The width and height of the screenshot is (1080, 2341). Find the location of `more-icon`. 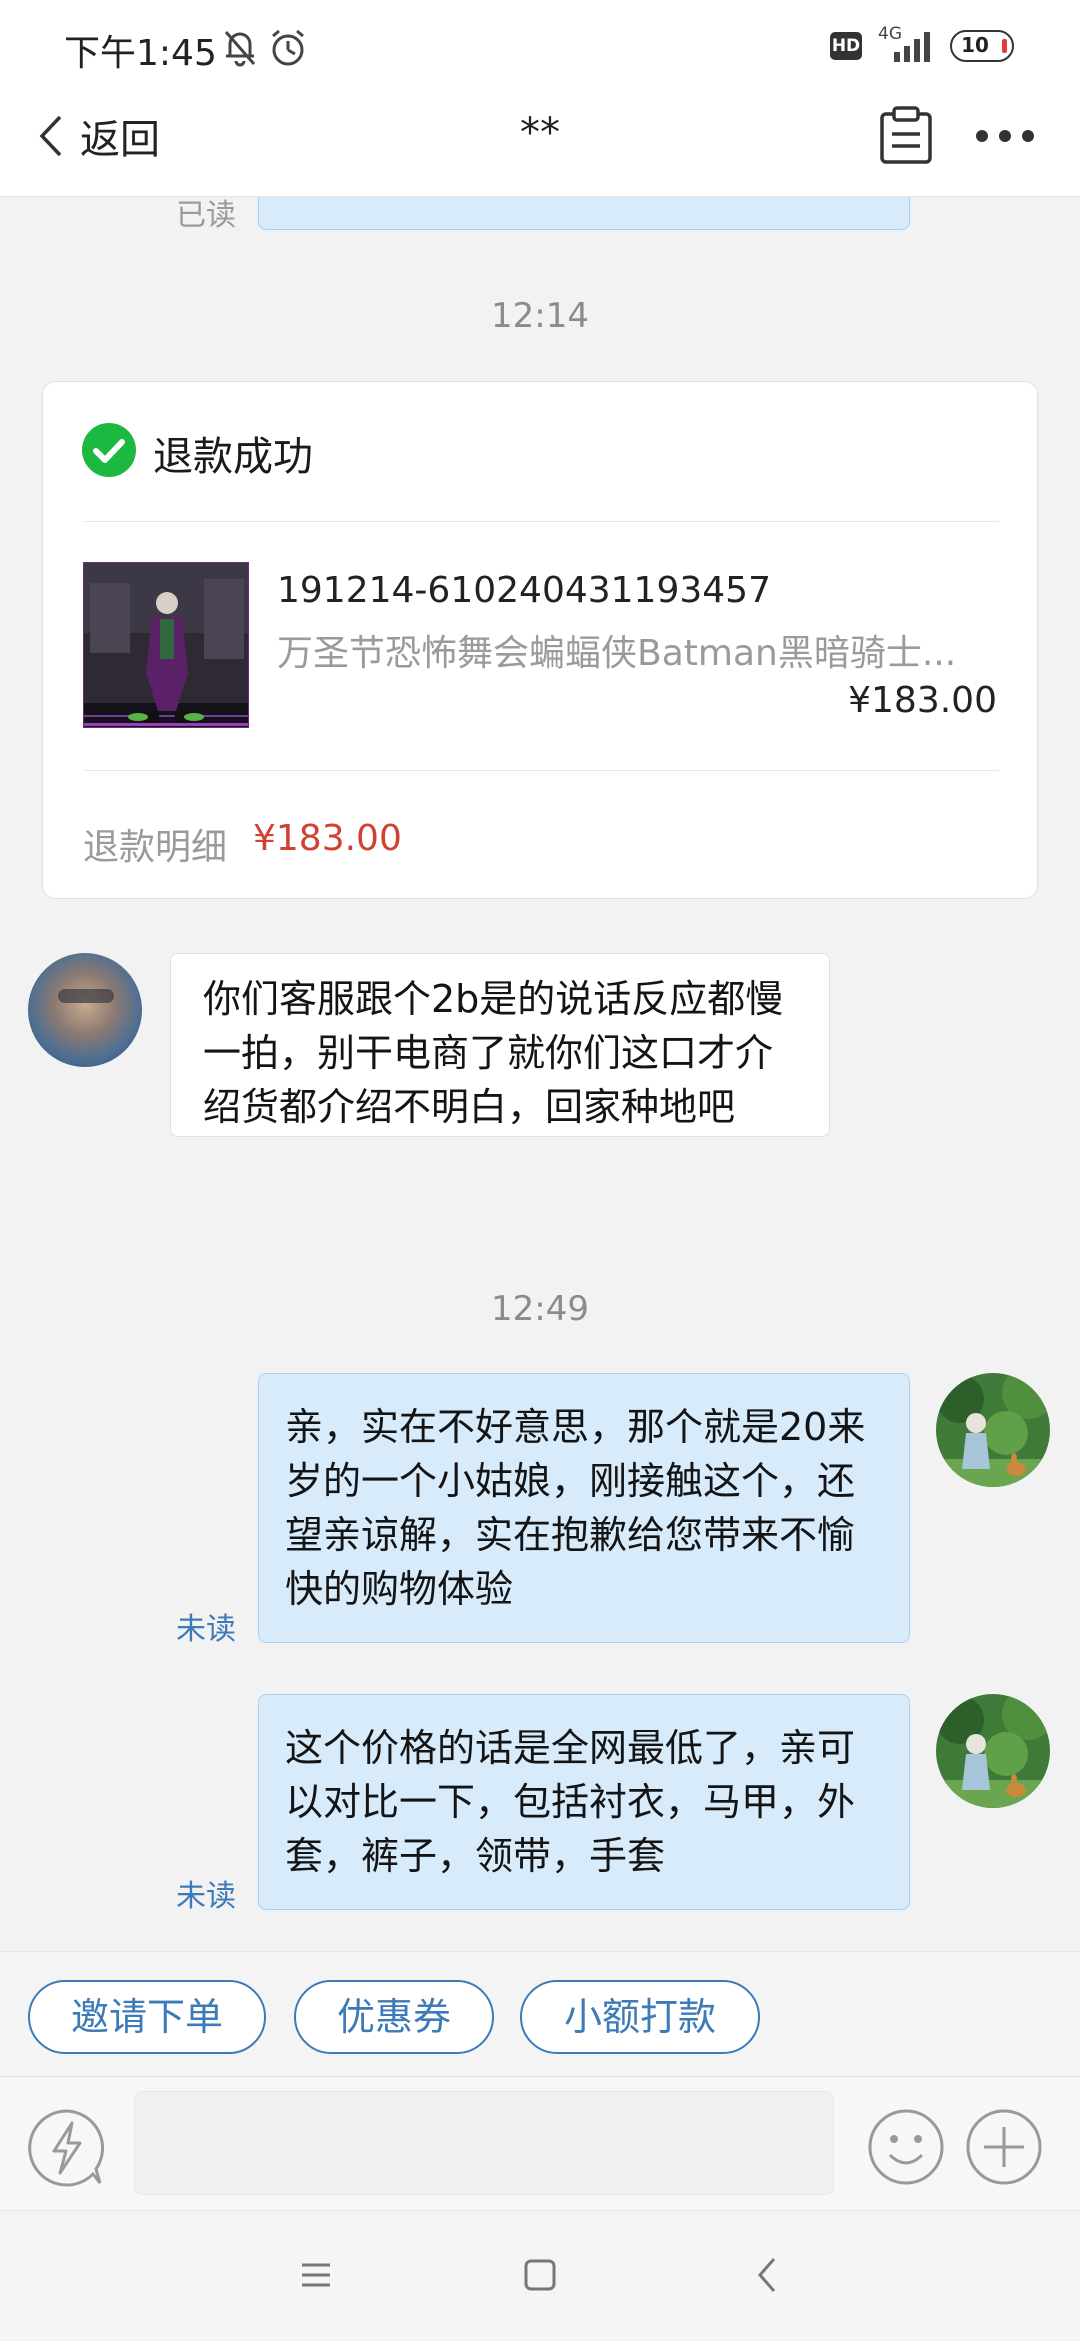

more-icon is located at coordinates (1005, 136).